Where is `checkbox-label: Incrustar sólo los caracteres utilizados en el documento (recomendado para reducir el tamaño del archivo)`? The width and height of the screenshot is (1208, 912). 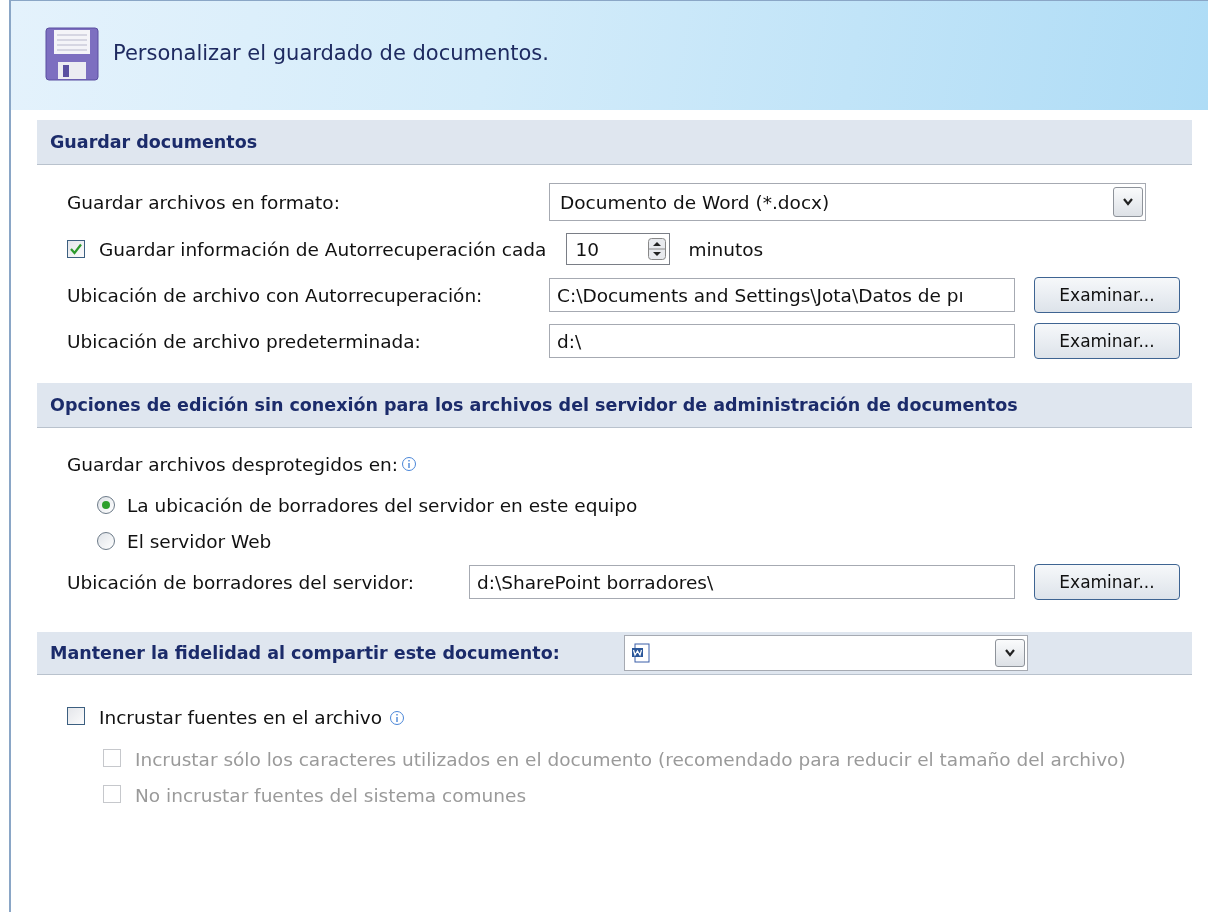
checkbox-label: Incrustar sólo los caracteres utilizados en el documento (recomendado para reducir el tamaño del archivo) is located at coordinates (630, 760).